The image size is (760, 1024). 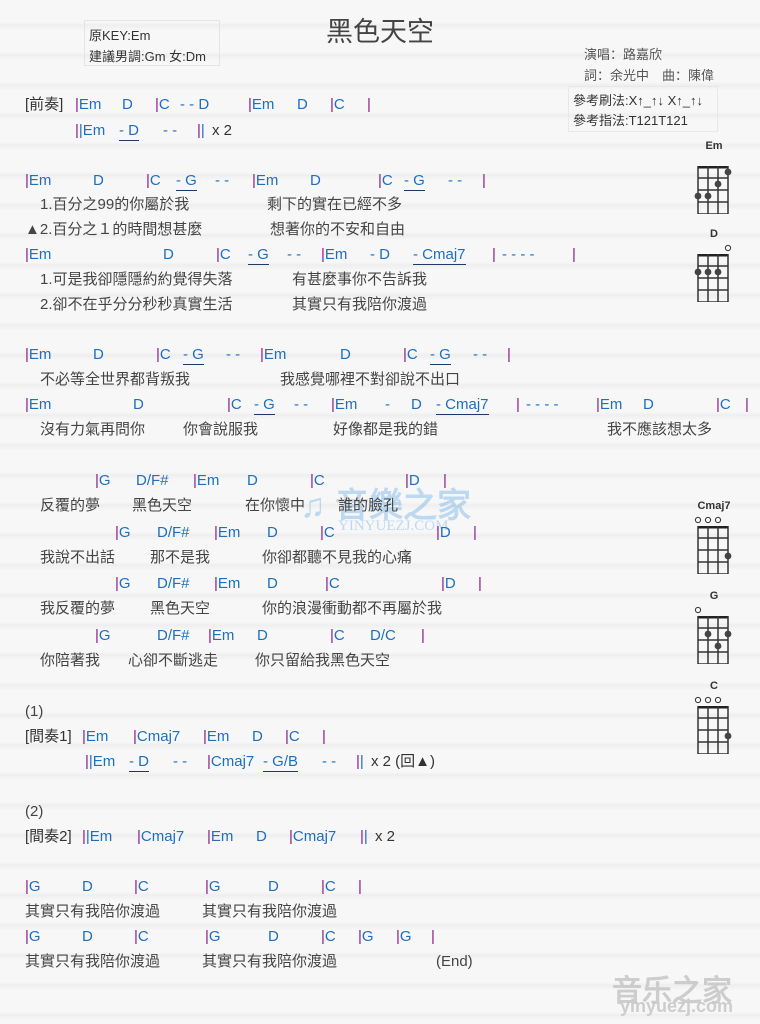 What do you see at coordinates (78, 608) in the screenshot?
I see `lyric: 我反覆的夢` at bounding box center [78, 608].